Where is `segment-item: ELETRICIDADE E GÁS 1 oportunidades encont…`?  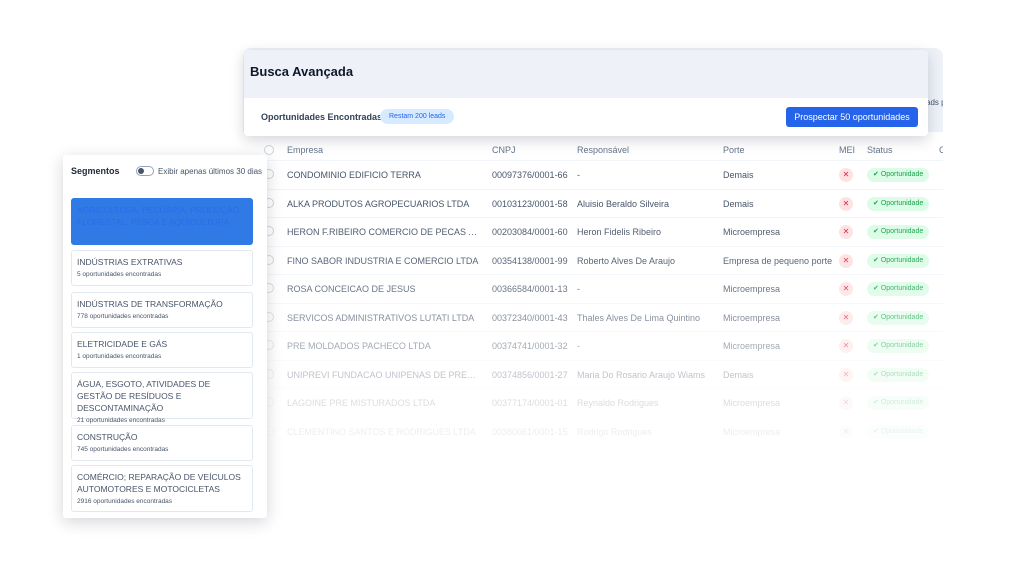 segment-item: ELETRICIDADE E GÁS 1 oportunidades encont… is located at coordinates (162, 350).